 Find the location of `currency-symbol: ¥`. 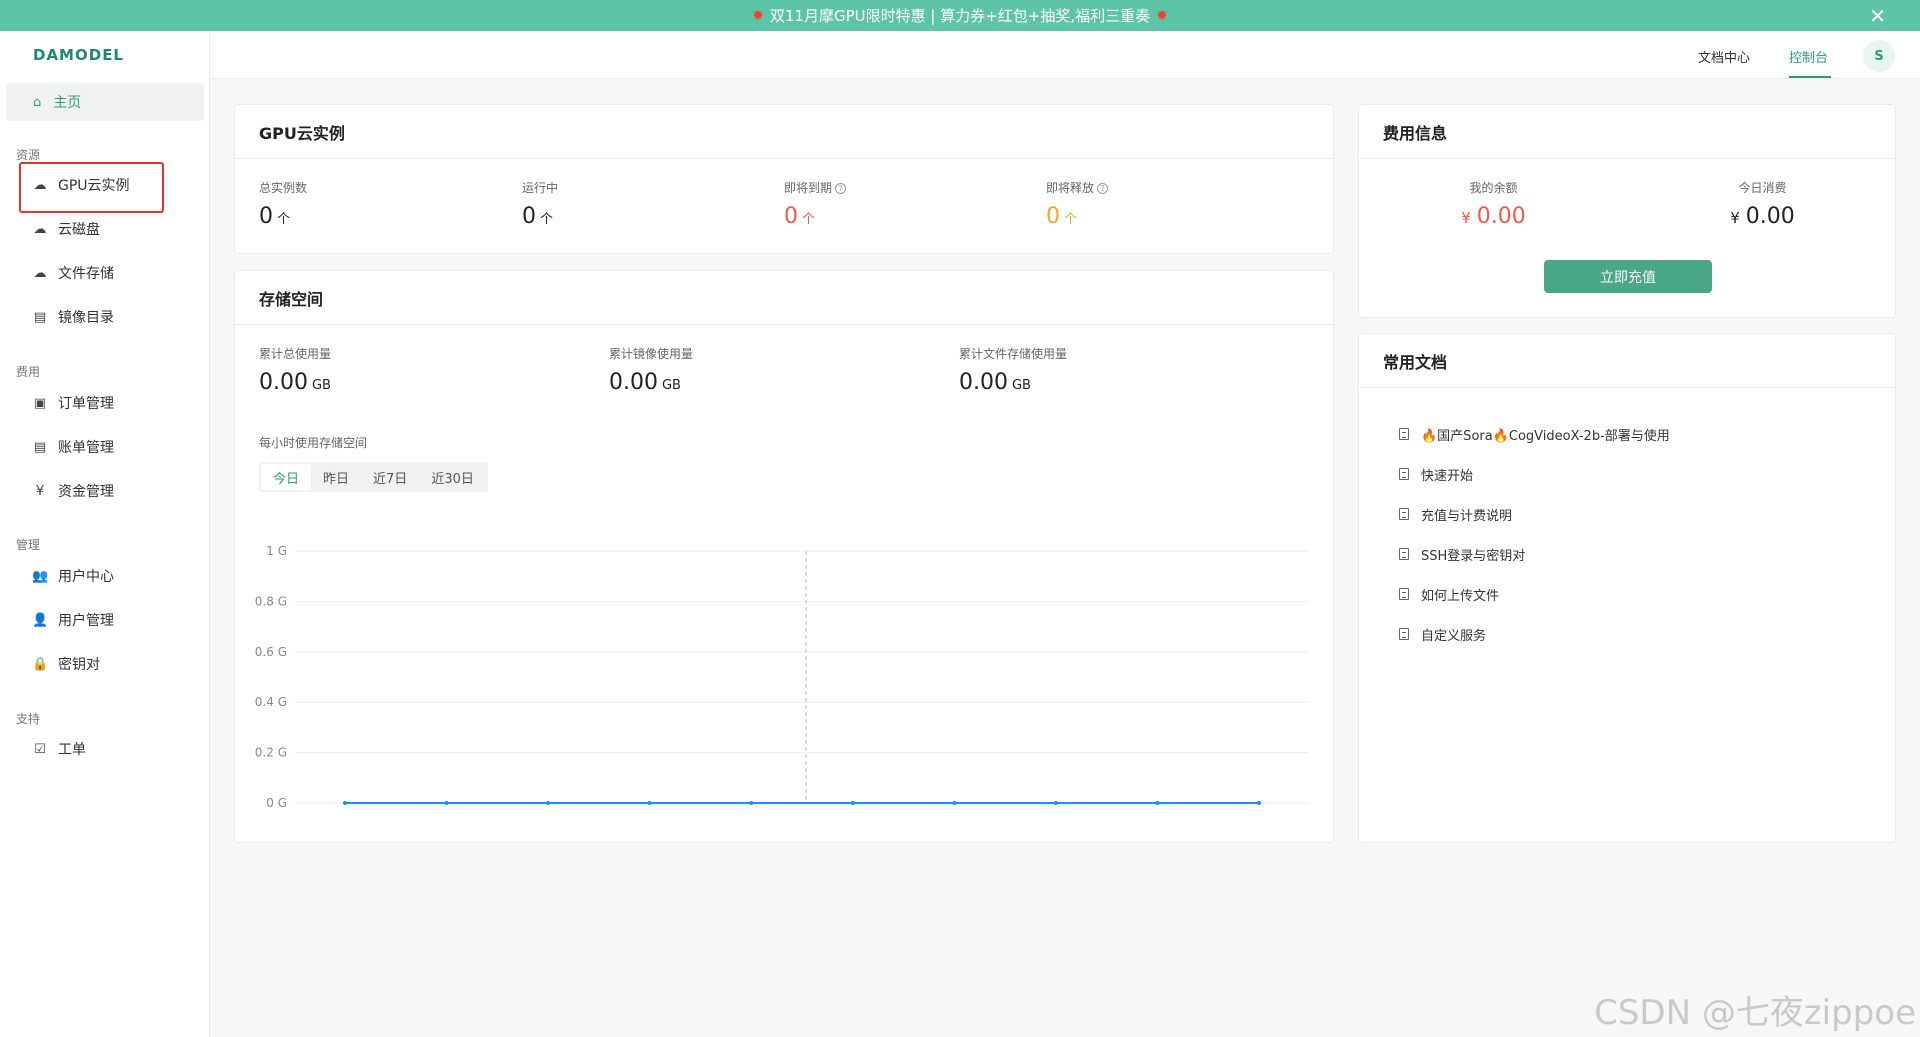

currency-symbol: ¥ is located at coordinates (1735, 218).